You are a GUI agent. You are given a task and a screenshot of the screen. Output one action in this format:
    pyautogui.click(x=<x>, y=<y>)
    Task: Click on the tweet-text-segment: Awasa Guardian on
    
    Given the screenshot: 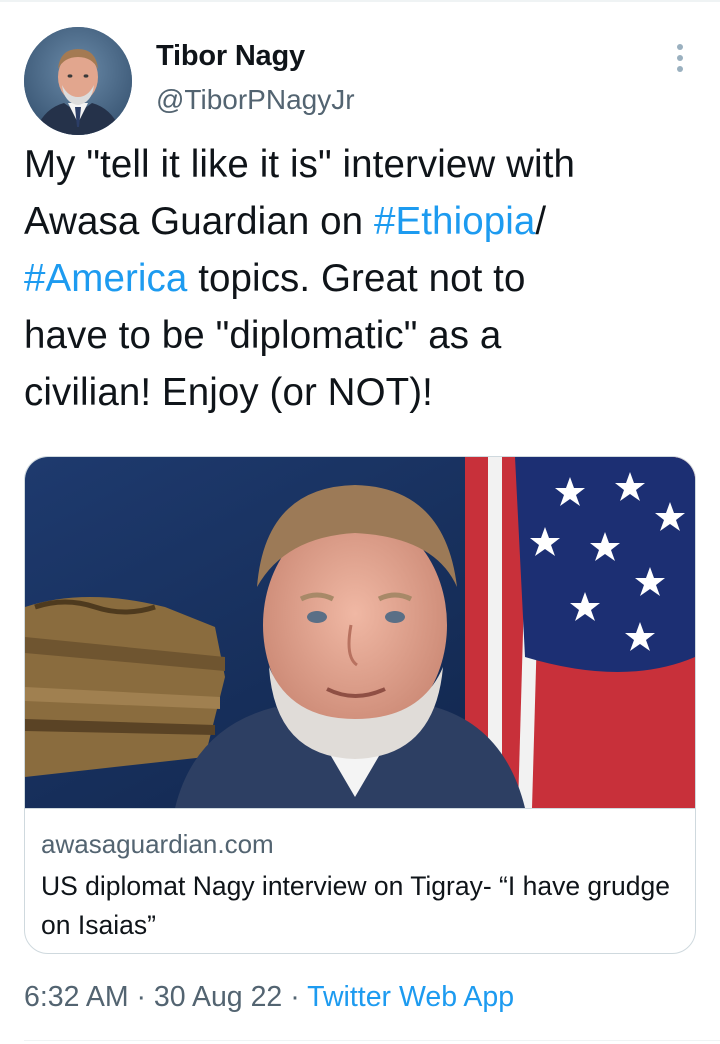 What is the action you would take?
    pyautogui.click(x=199, y=221)
    